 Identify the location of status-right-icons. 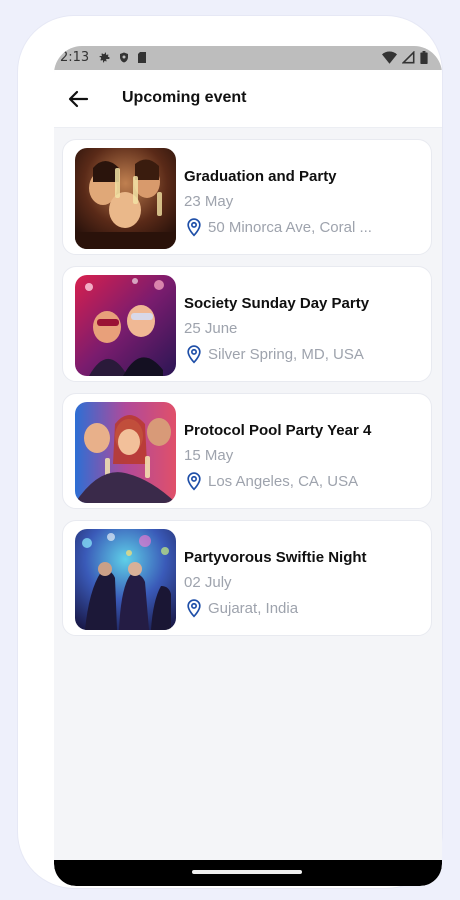
(405, 57).